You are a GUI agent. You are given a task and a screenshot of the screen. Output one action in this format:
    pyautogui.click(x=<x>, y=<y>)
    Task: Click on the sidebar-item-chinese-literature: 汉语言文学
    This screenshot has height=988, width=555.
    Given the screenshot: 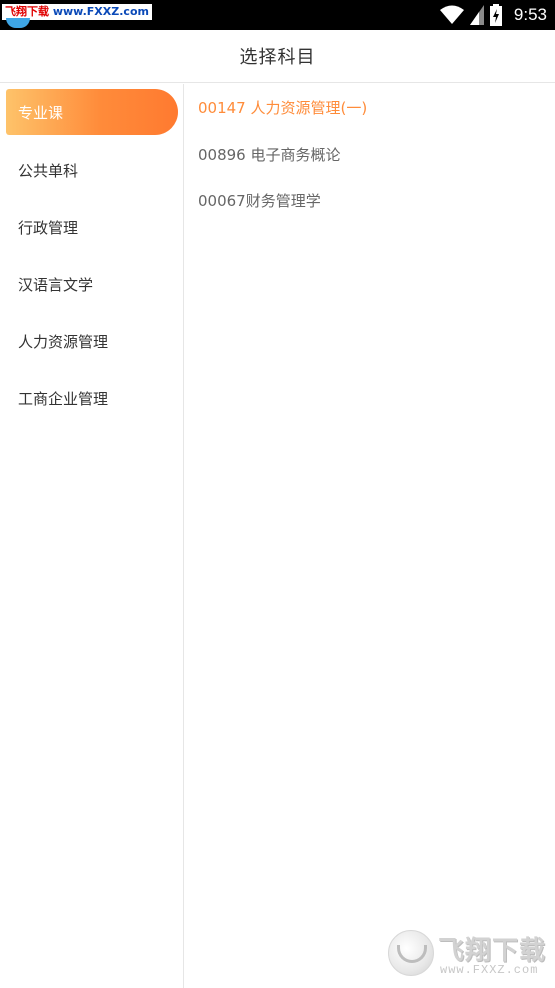 What is the action you would take?
    pyautogui.click(x=92, y=284)
    